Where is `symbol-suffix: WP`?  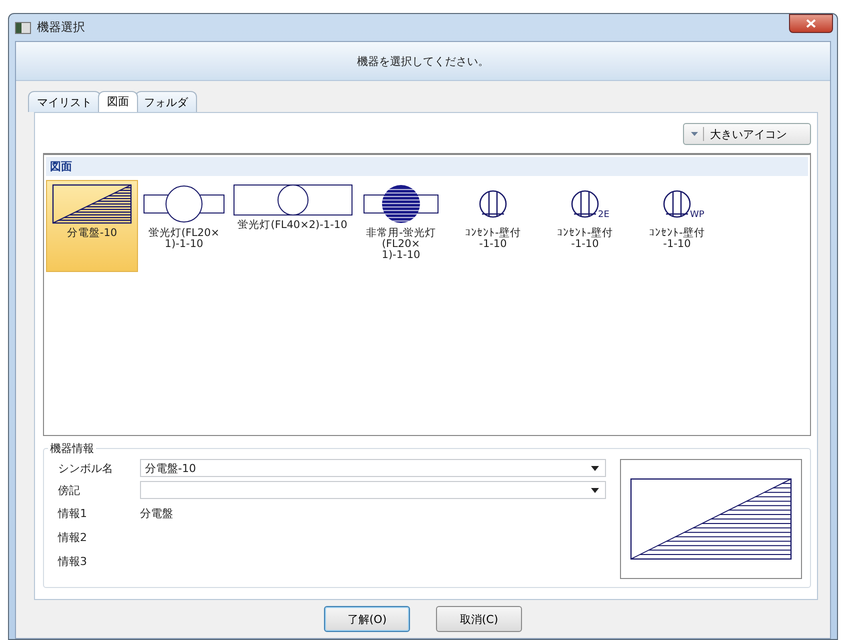
symbol-suffix: WP is located at coordinates (697, 215).